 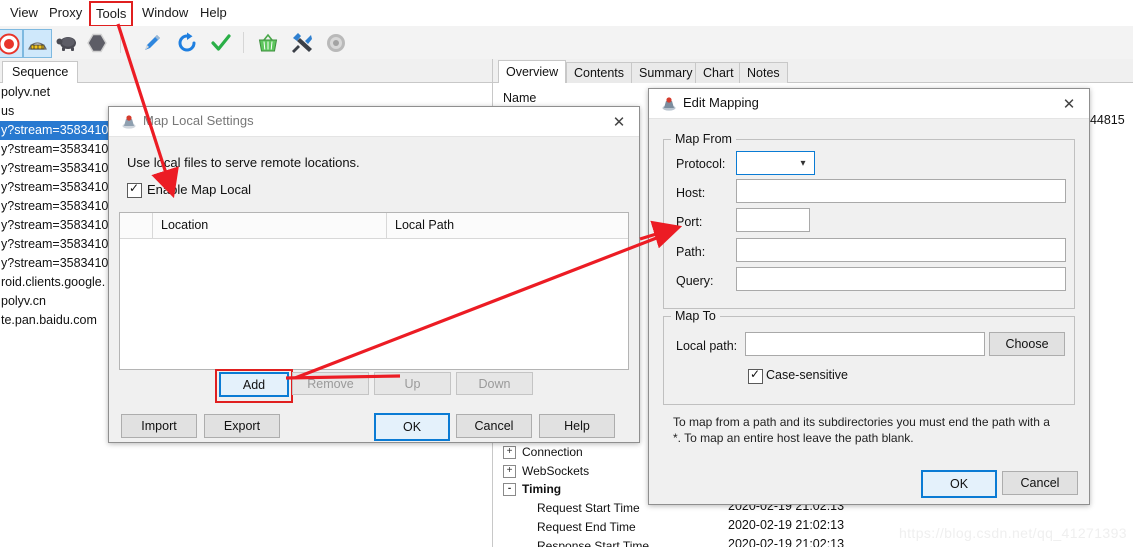 I want to click on overview-column-header: Name, so click(x=520, y=98).